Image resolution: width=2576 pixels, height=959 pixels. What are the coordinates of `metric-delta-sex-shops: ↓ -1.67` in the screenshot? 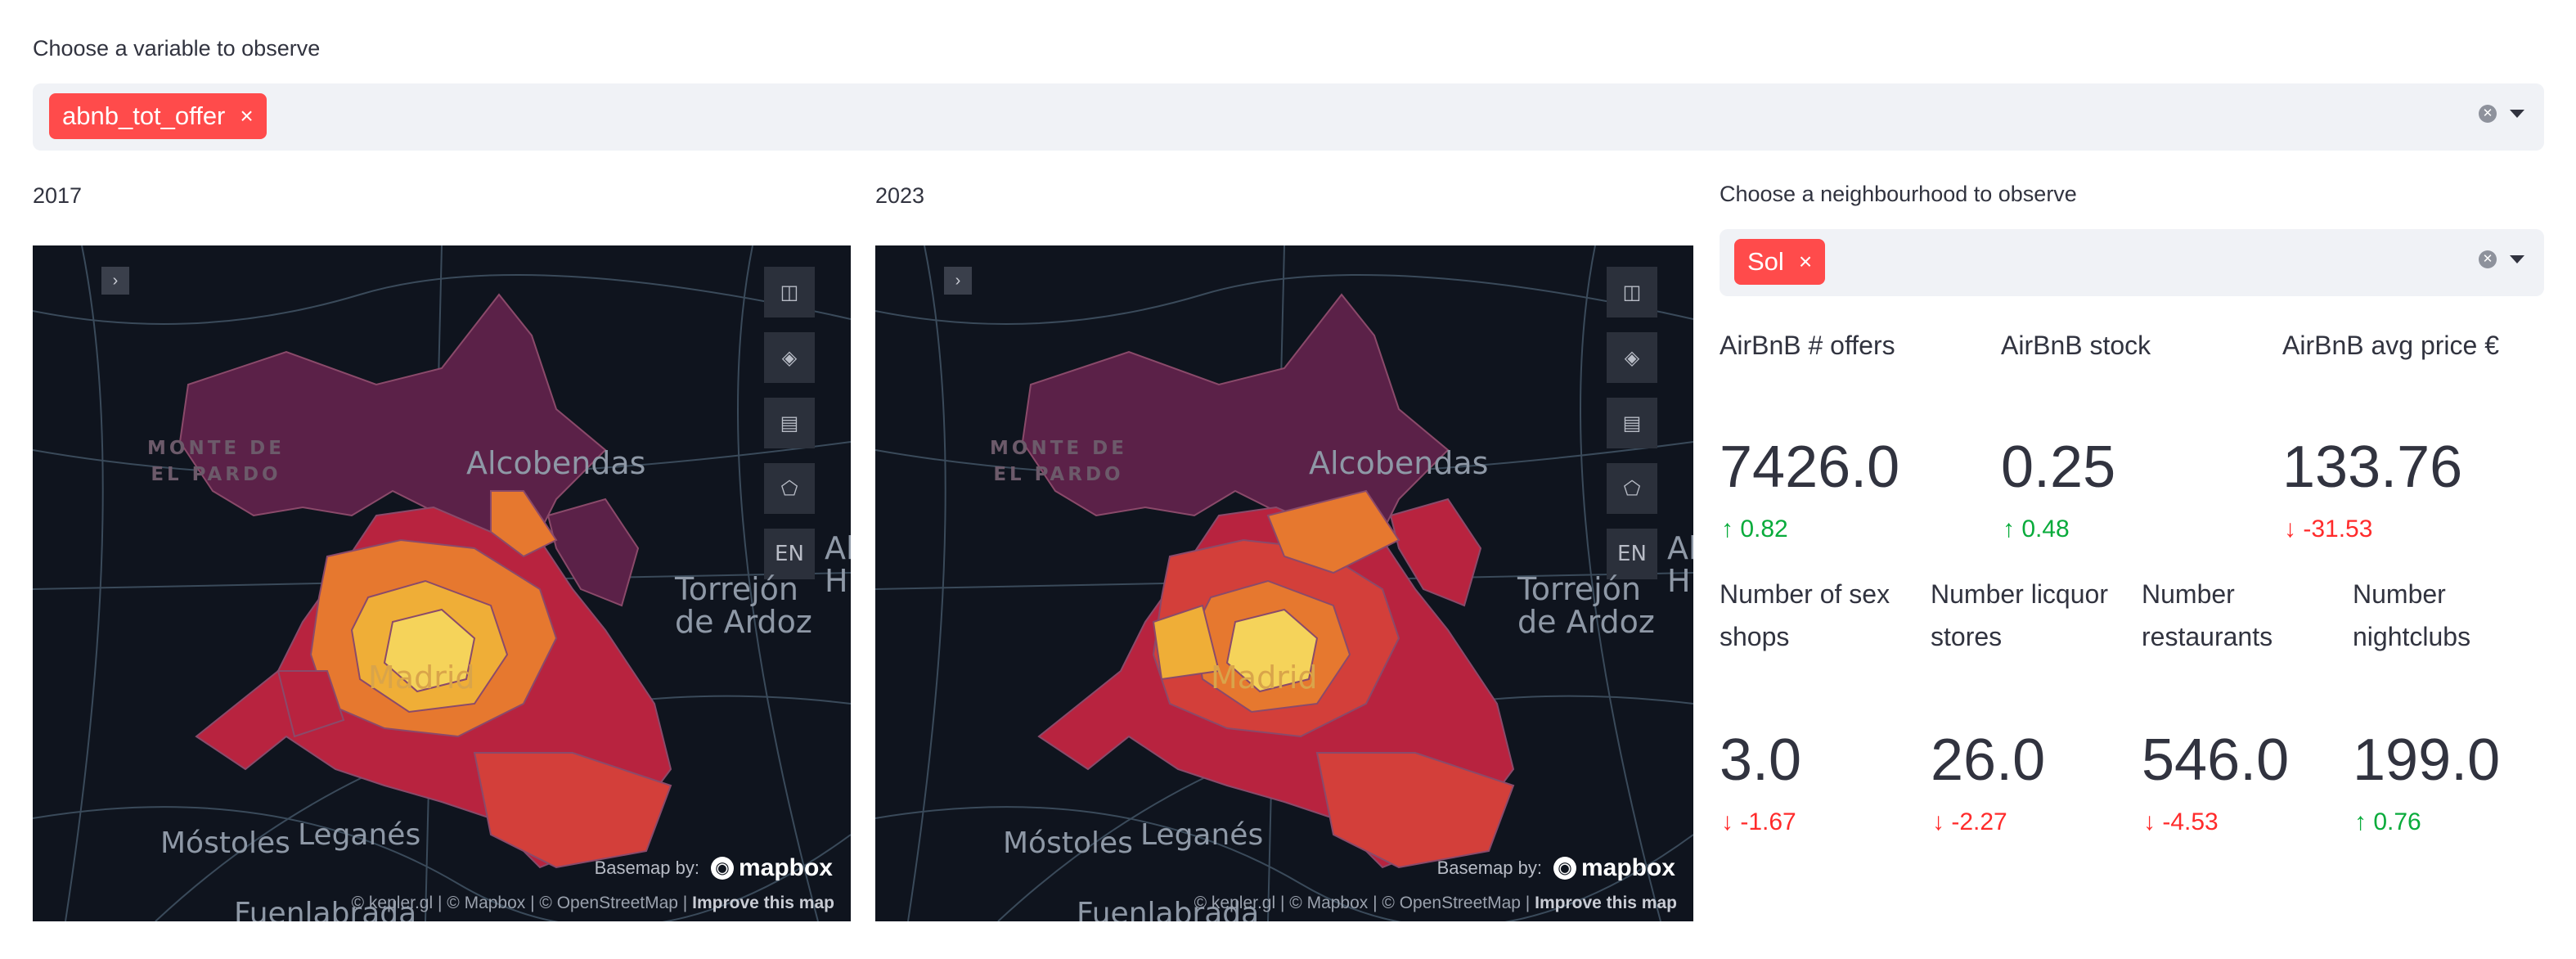 It's located at (1759, 822).